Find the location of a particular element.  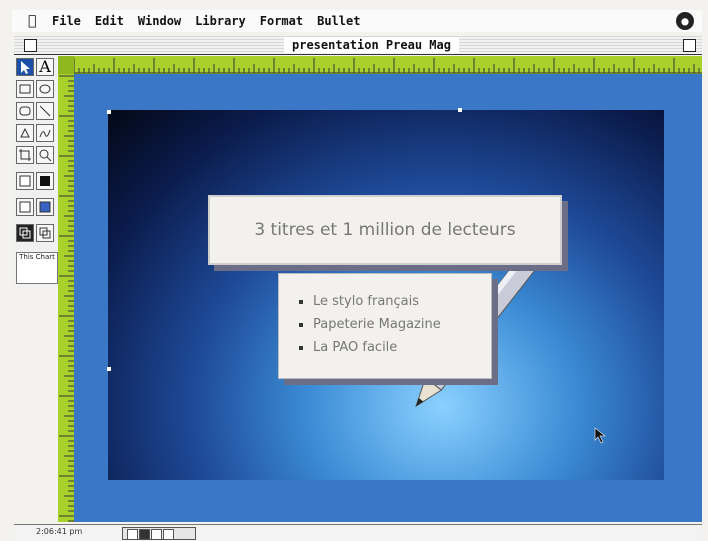

ruler-origin-corner is located at coordinates (66, 65).